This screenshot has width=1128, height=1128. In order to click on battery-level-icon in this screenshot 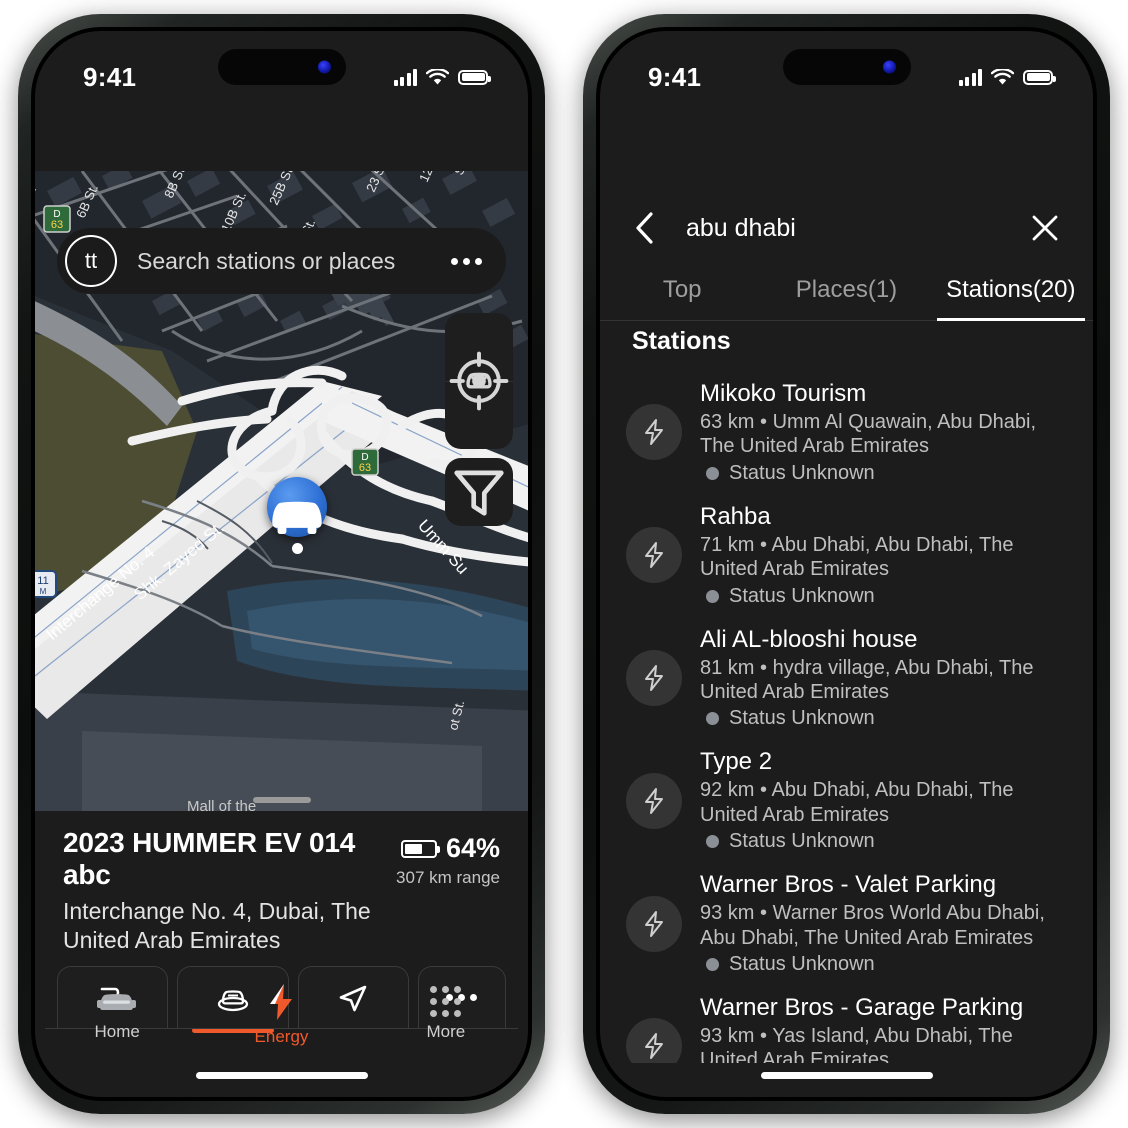, I will do `click(420, 848)`.